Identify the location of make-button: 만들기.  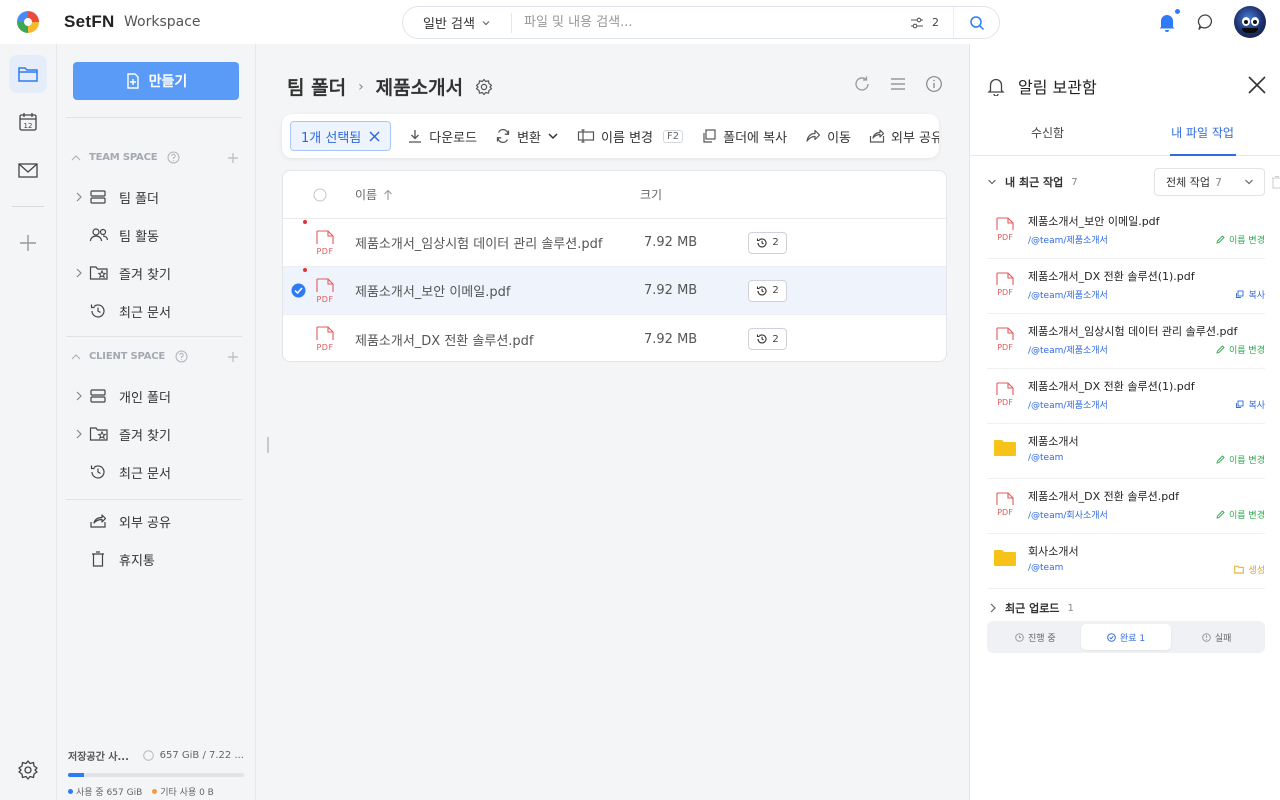
(156, 81).